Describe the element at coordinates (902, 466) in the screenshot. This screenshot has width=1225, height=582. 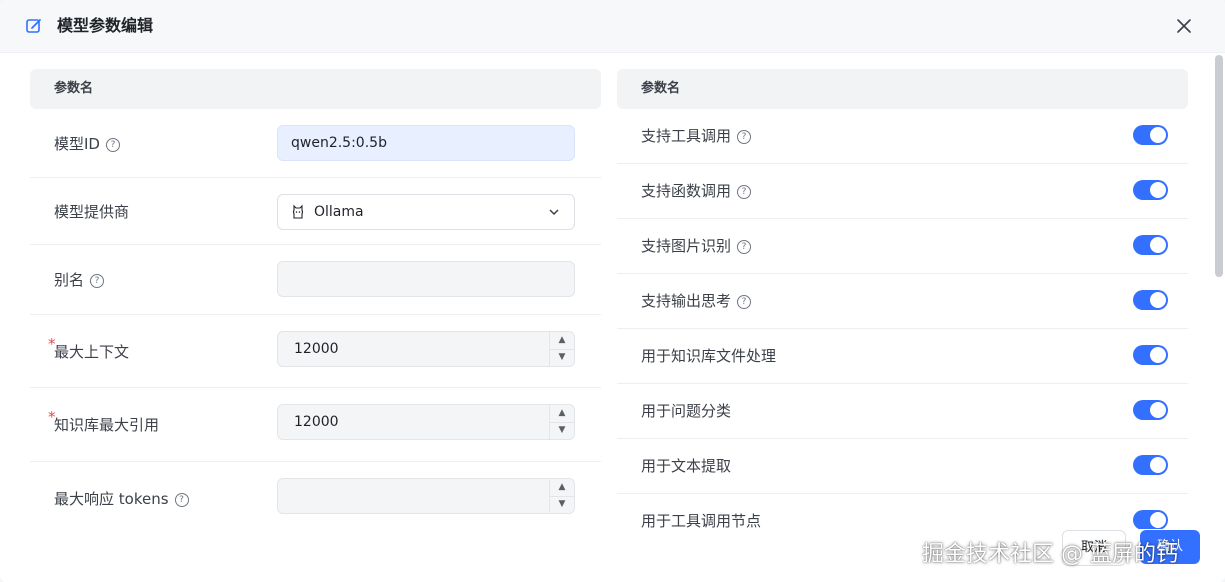
I see `toggle-row-text-extract: 用于文本提取` at that location.